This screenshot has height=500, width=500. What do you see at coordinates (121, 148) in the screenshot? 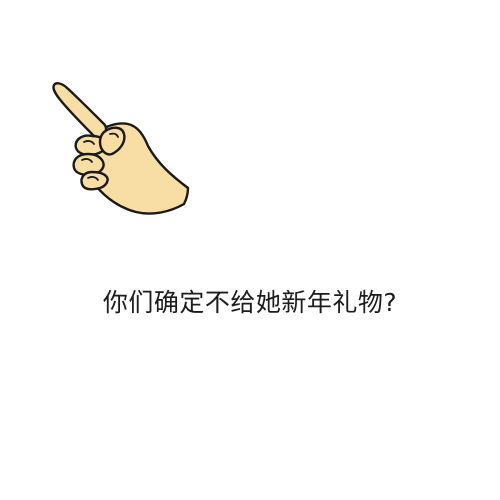
I see `pointing-hand-icon` at bounding box center [121, 148].